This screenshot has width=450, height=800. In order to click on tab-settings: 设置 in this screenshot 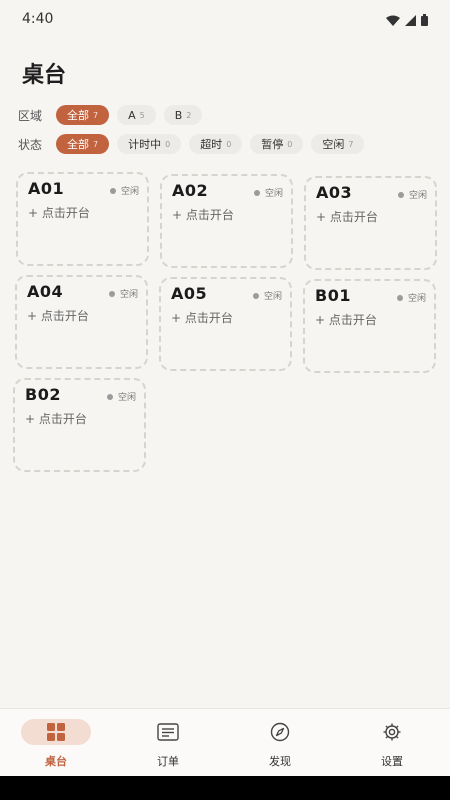, I will do `click(392, 743)`.